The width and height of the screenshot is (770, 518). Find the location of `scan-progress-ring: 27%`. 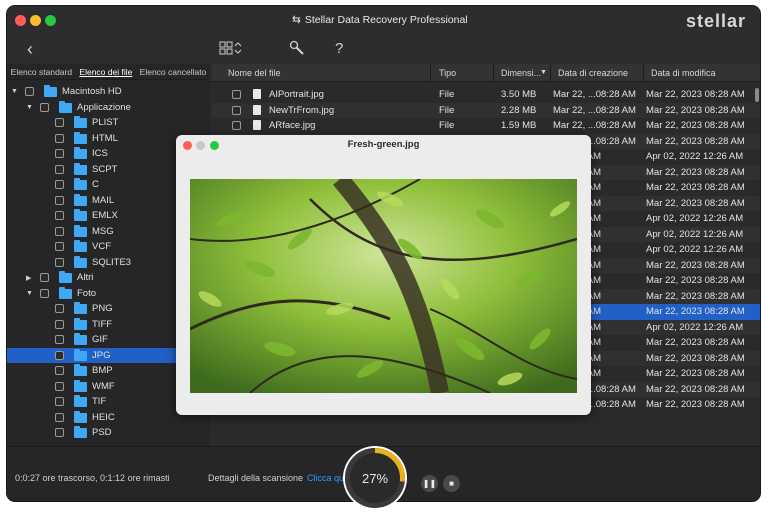

scan-progress-ring: 27% is located at coordinates (375, 478).